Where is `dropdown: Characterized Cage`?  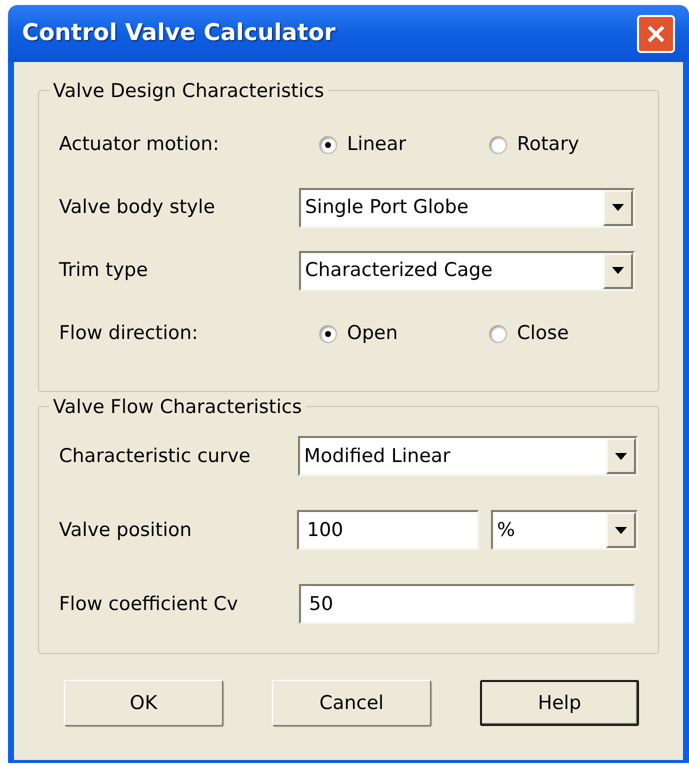 dropdown: Characterized Cage is located at coordinates (467, 270).